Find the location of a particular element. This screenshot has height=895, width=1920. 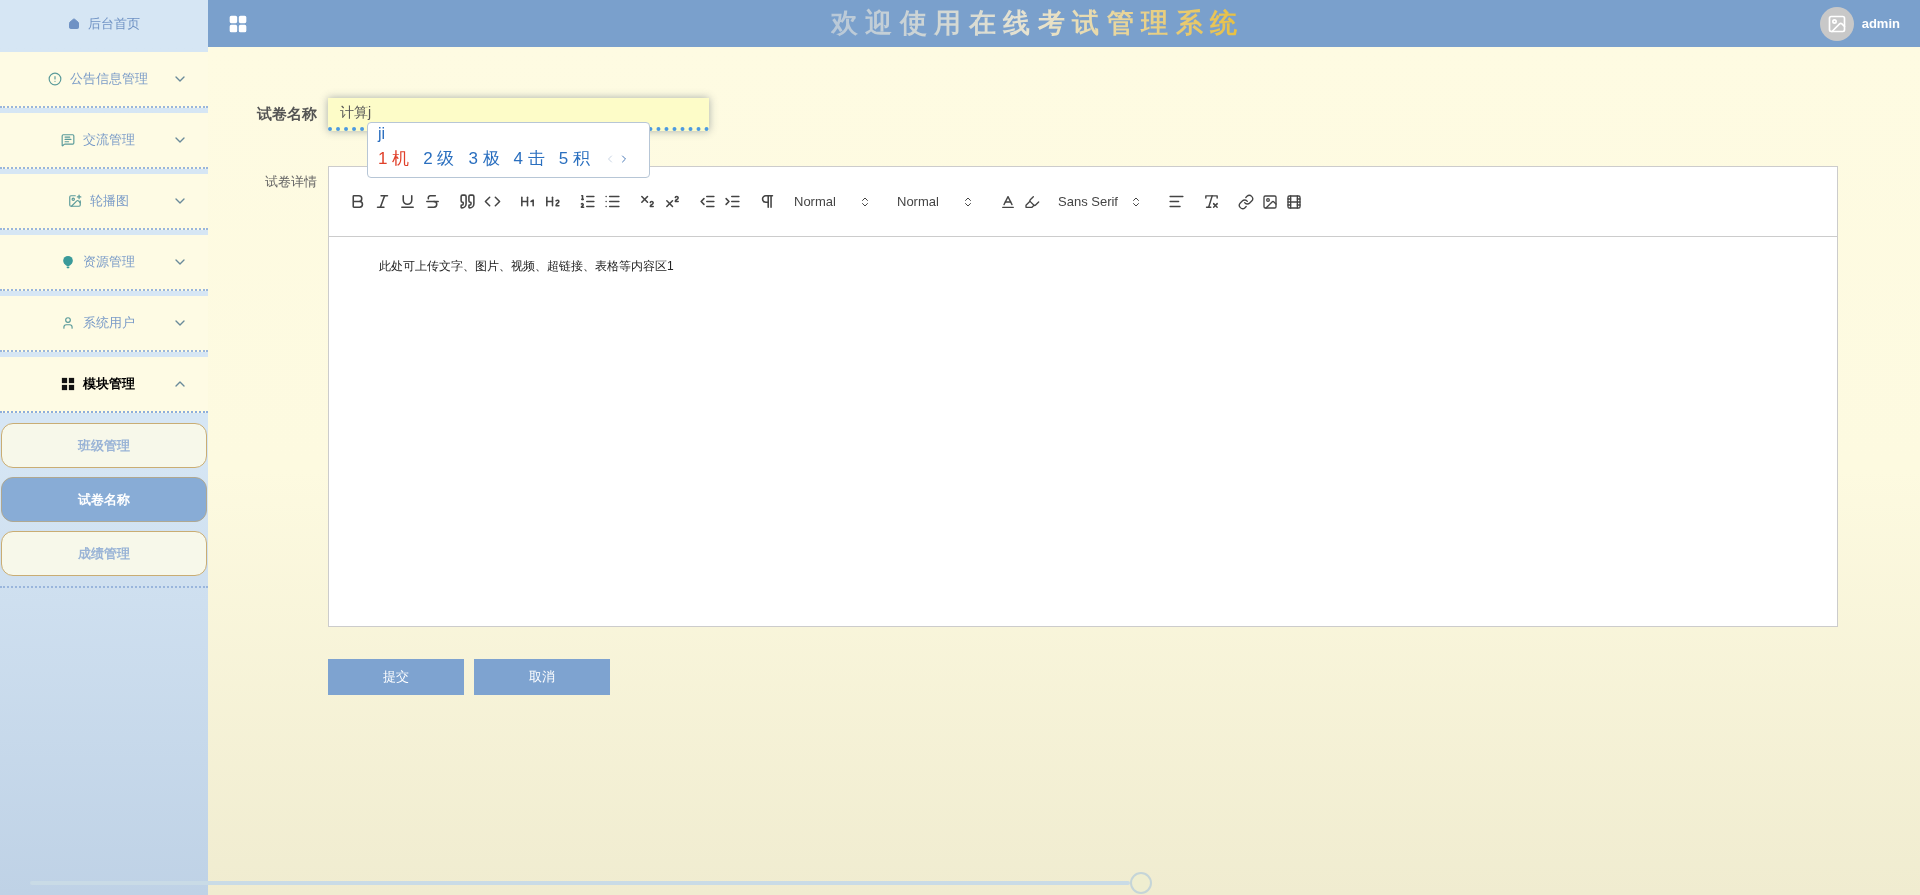

ime-candidate: 2 级 is located at coordinates (439, 159).